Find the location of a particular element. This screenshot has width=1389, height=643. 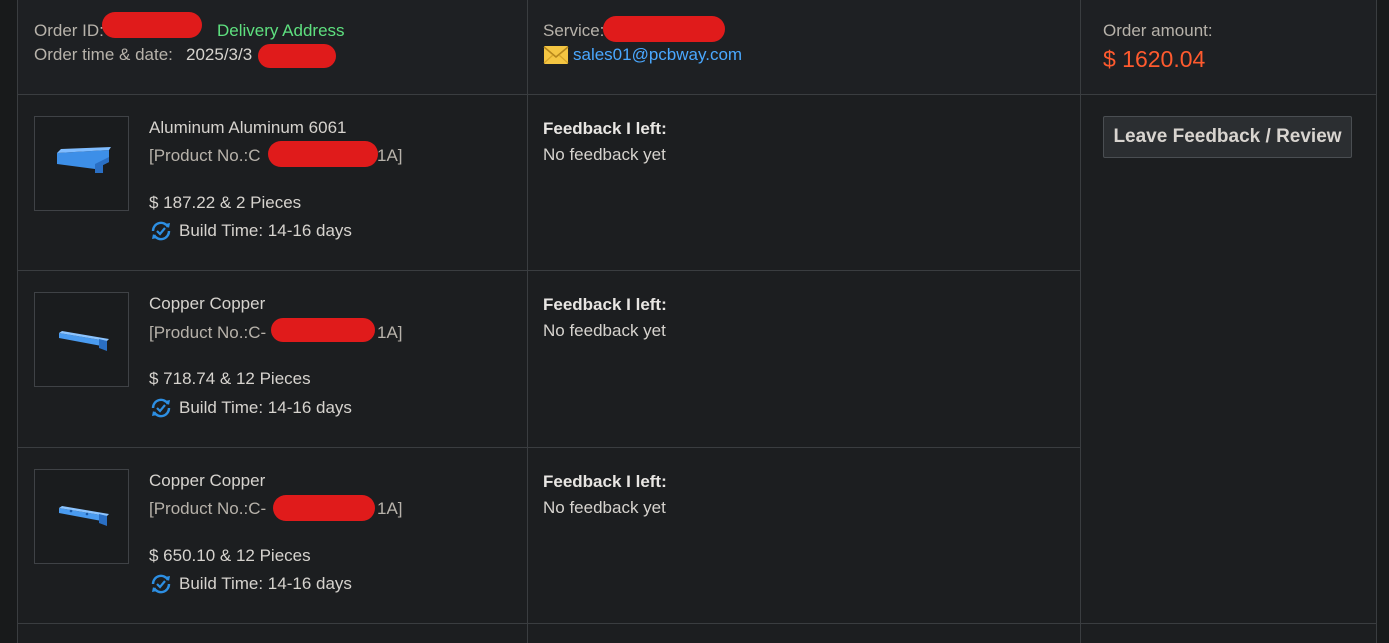

email-link: sales01@pcbway.com is located at coordinates (657, 55).